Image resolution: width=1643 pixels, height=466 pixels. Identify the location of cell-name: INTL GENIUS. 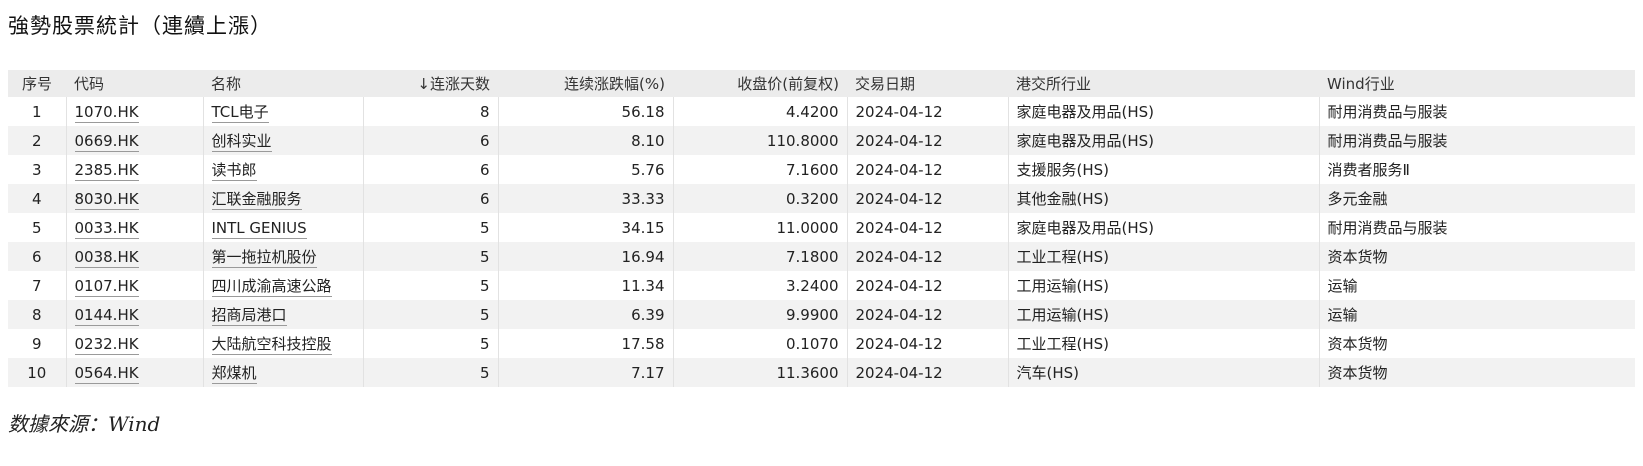
(283, 227).